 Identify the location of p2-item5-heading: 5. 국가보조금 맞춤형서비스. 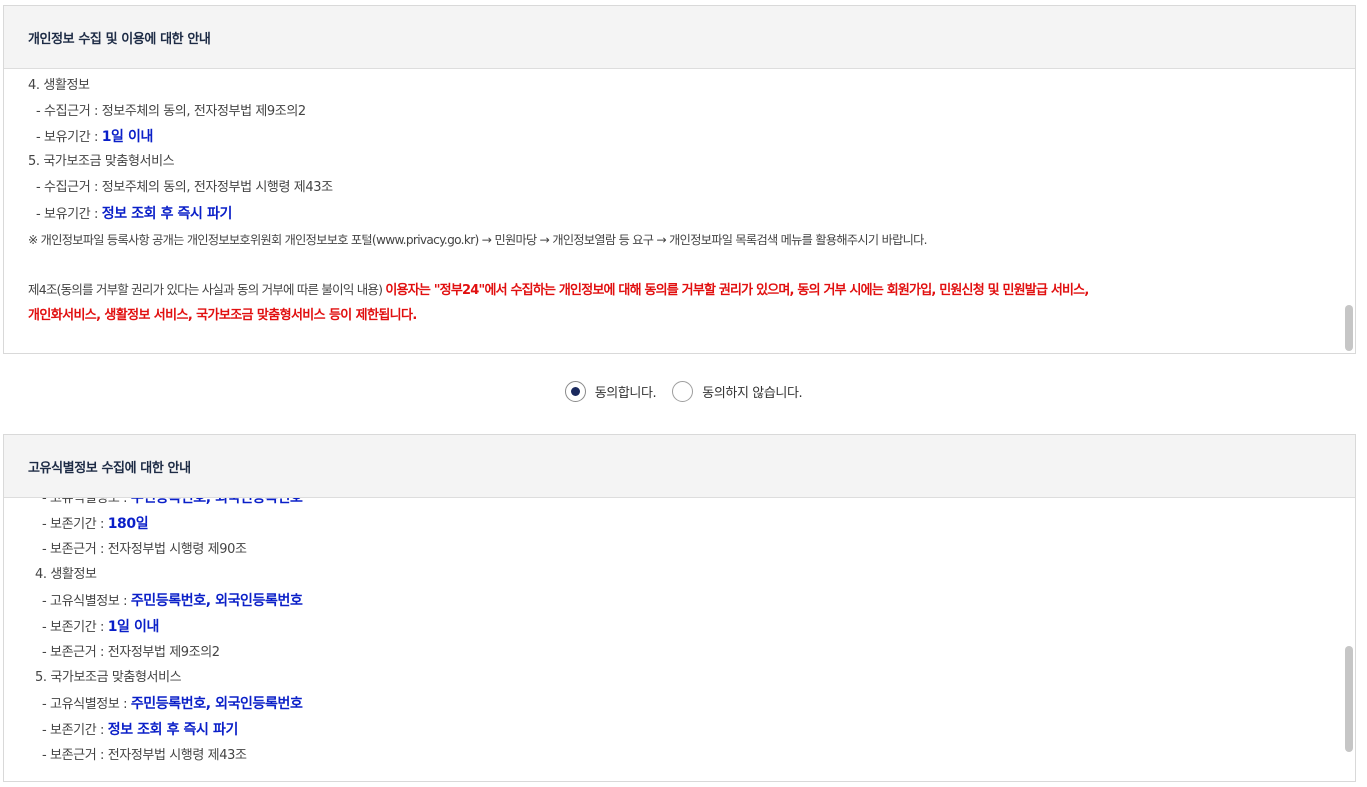
(108, 677).